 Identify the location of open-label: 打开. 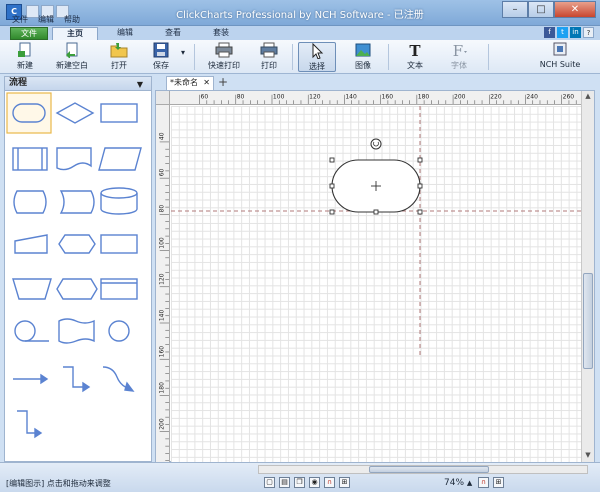
(119, 65).